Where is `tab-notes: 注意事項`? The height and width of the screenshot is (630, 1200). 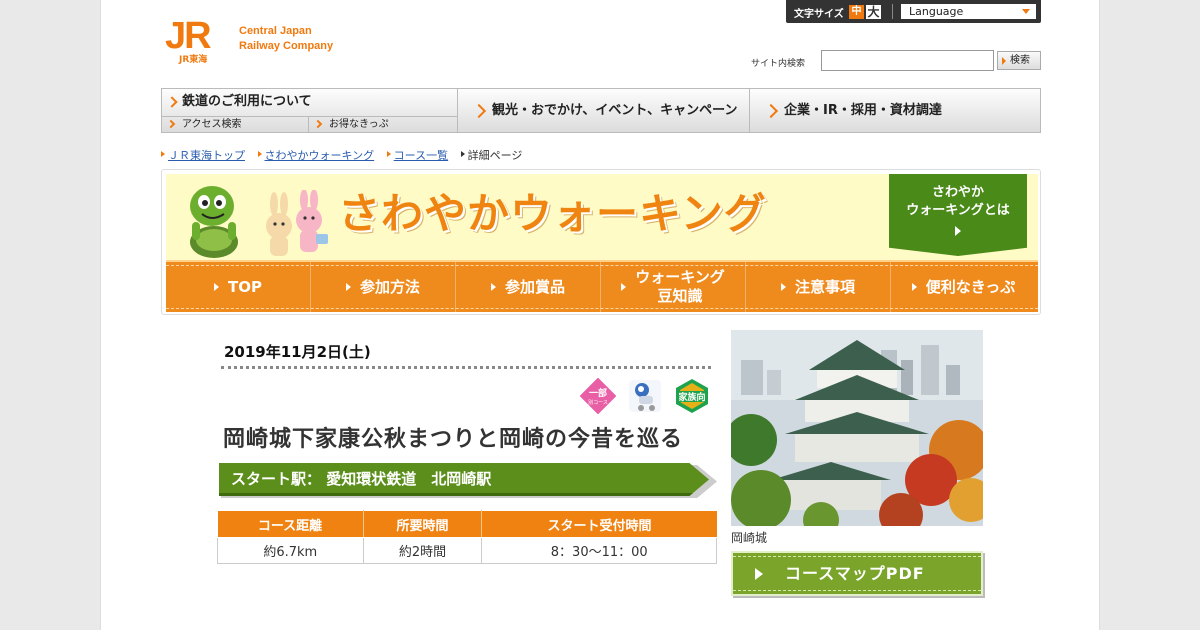 tab-notes: 注意事項 is located at coordinates (818, 287).